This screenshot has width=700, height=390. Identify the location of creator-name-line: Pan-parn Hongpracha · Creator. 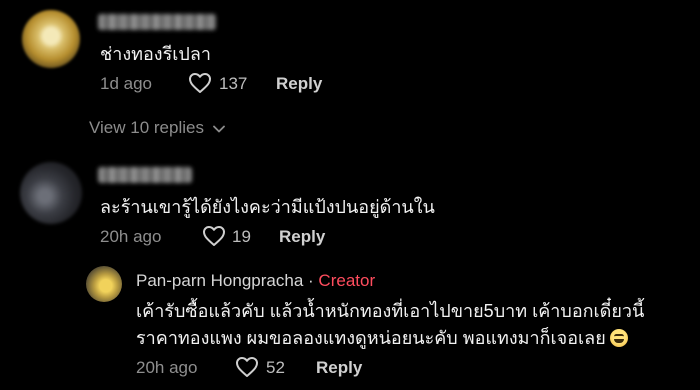
(255, 281).